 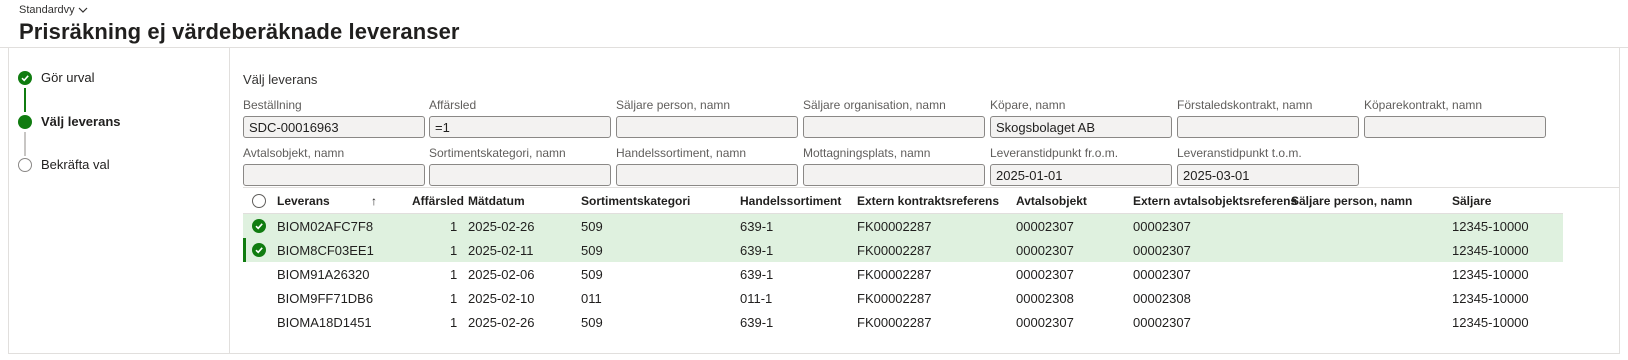 What do you see at coordinates (928, 201) in the screenshot?
I see `column-header-extern-kontrakt: Extern kontraktsreferens` at bounding box center [928, 201].